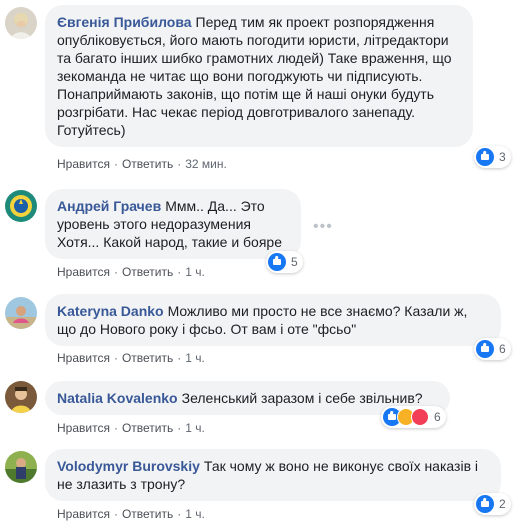 This screenshot has width=526, height=531. I want to click on reaction-count: 5, so click(284, 262).